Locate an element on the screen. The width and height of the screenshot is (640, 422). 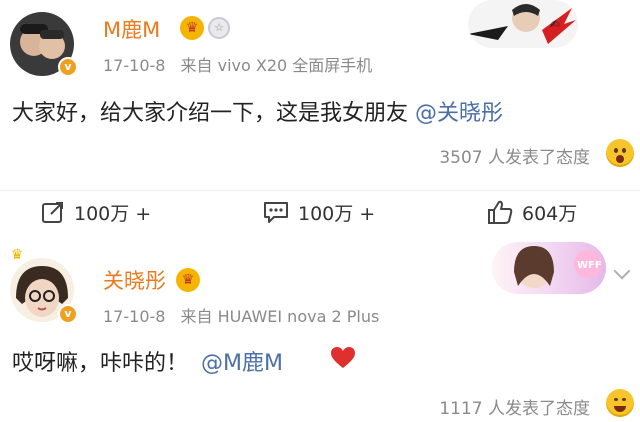
surprised-face-icon is located at coordinates (620, 153).